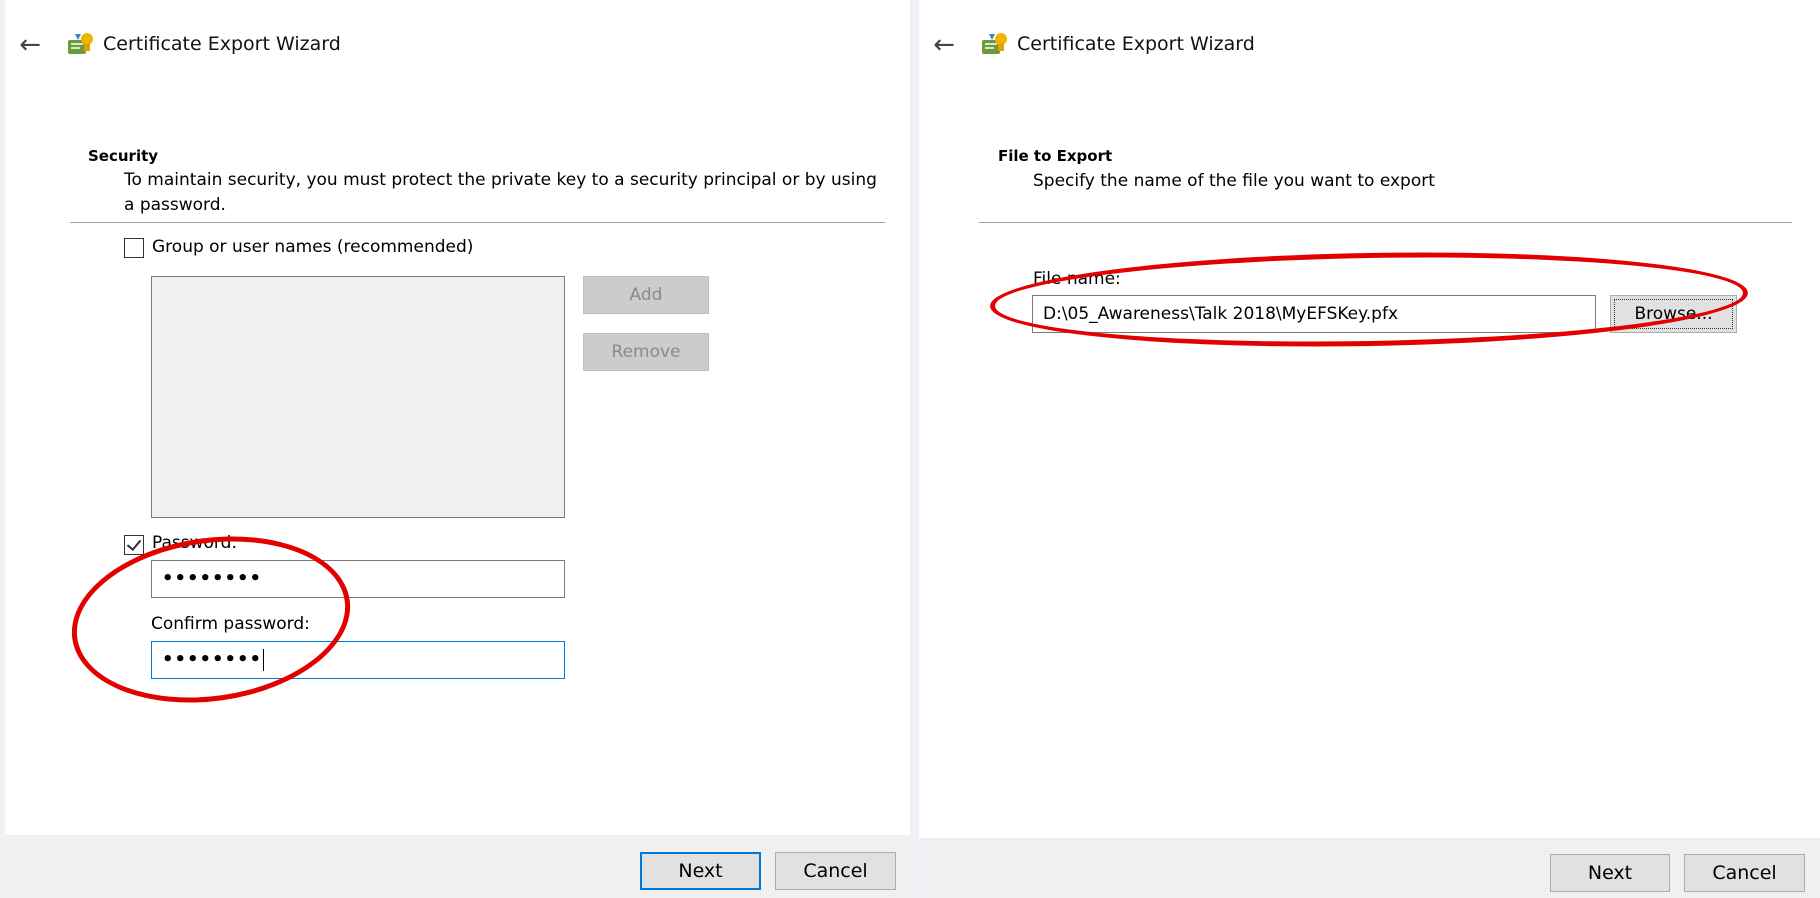 This screenshot has width=1820, height=898. What do you see at coordinates (358, 579) in the screenshot?
I see `password-input: ••••••••` at bounding box center [358, 579].